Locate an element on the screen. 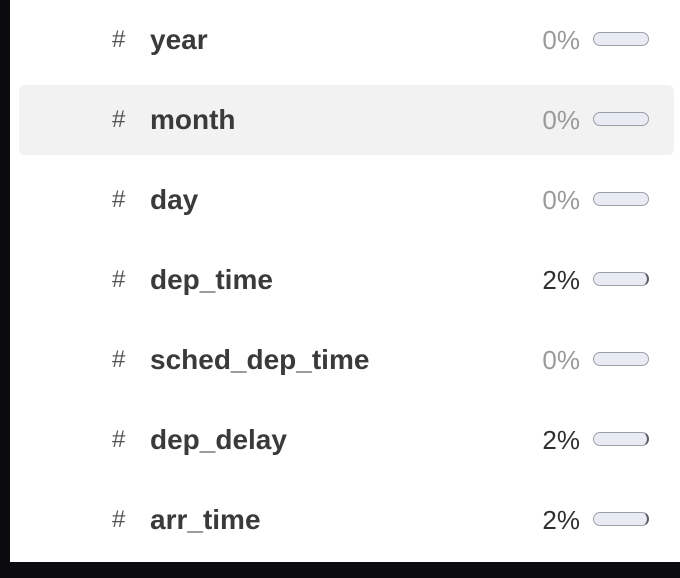  column-row-arr-time: # arr_time 2% is located at coordinates (346, 520).